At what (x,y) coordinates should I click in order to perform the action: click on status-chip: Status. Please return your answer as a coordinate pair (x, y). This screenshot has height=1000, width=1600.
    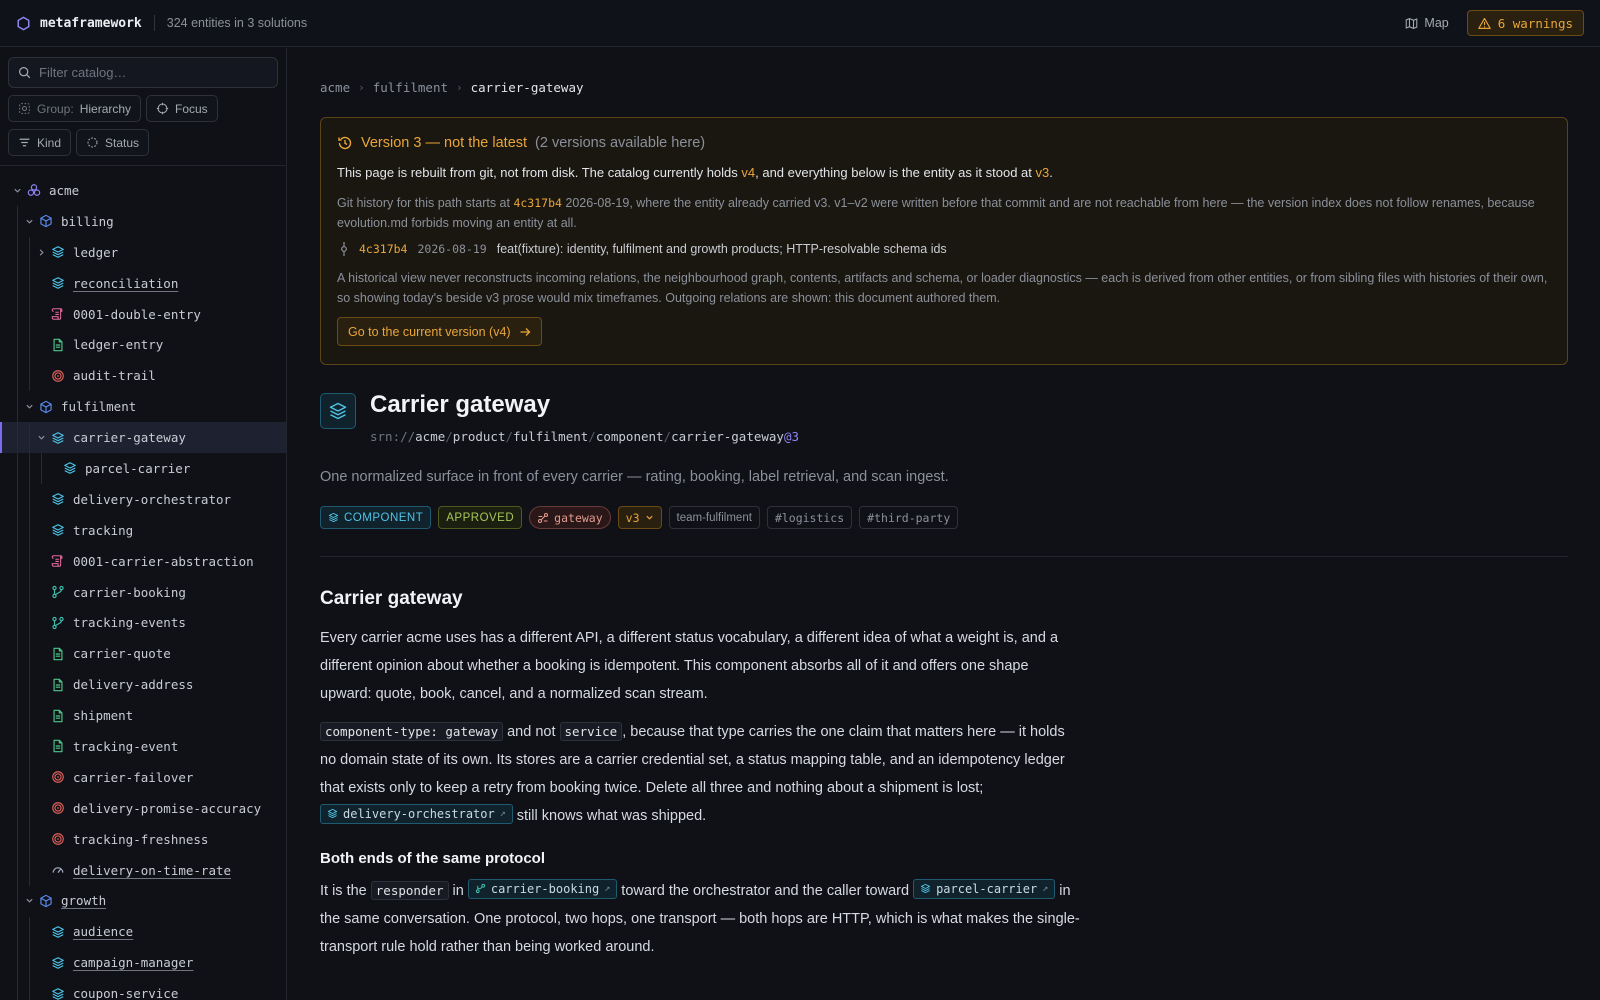
    Looking at the image, I should click on (113, 142).